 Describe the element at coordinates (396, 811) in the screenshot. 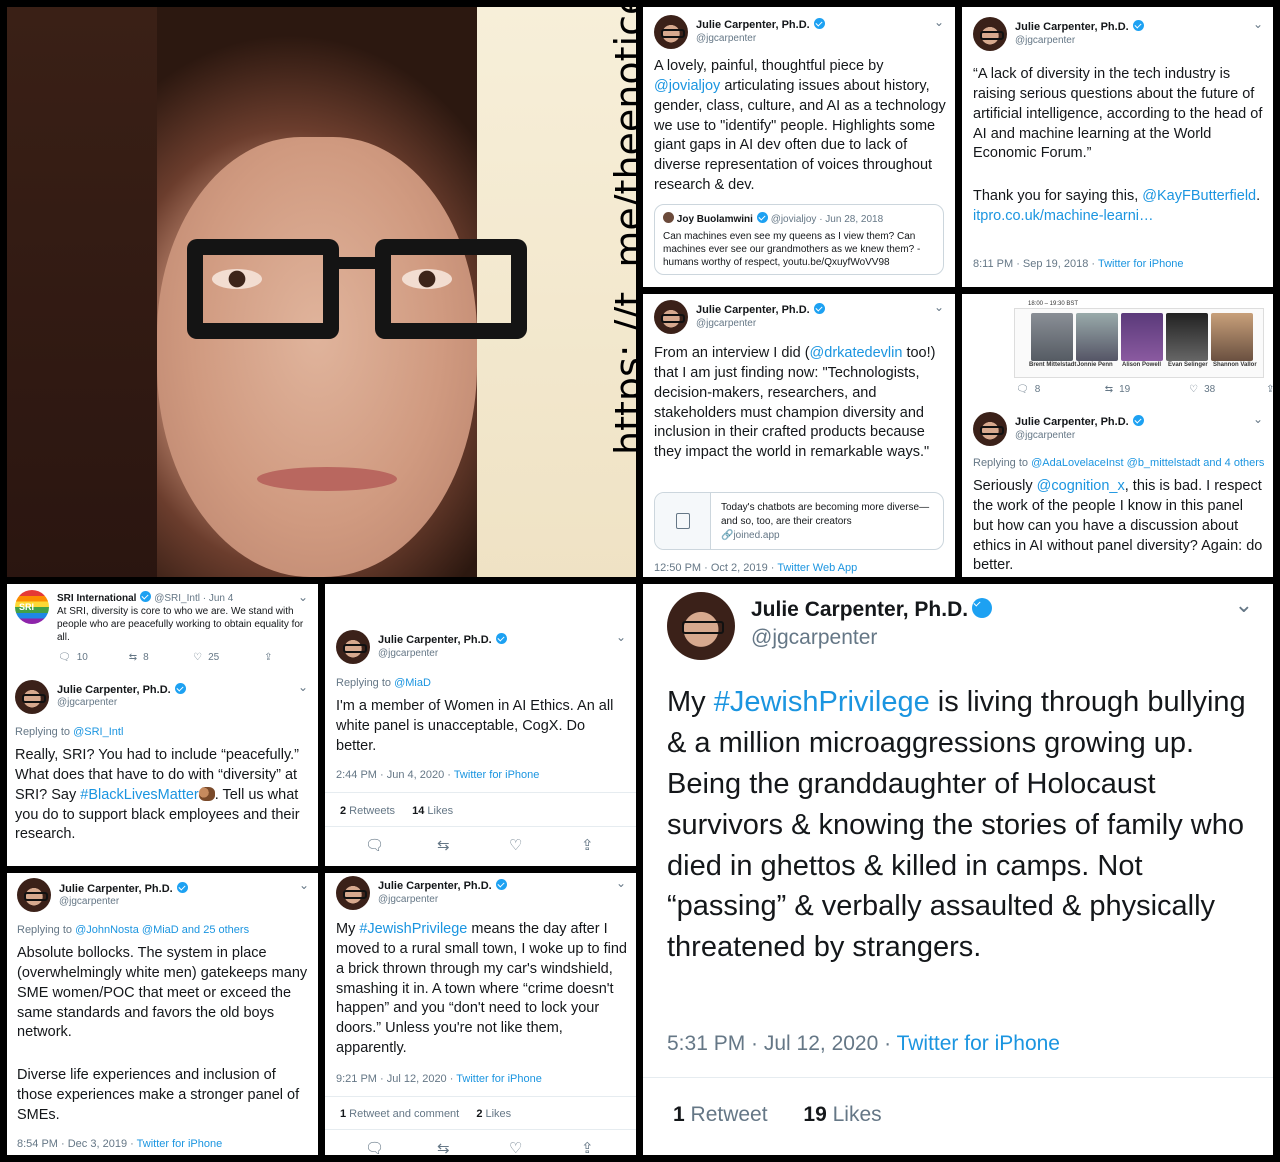

I see `engagement-stats: 2 Retweets 14 Likes` at that location.